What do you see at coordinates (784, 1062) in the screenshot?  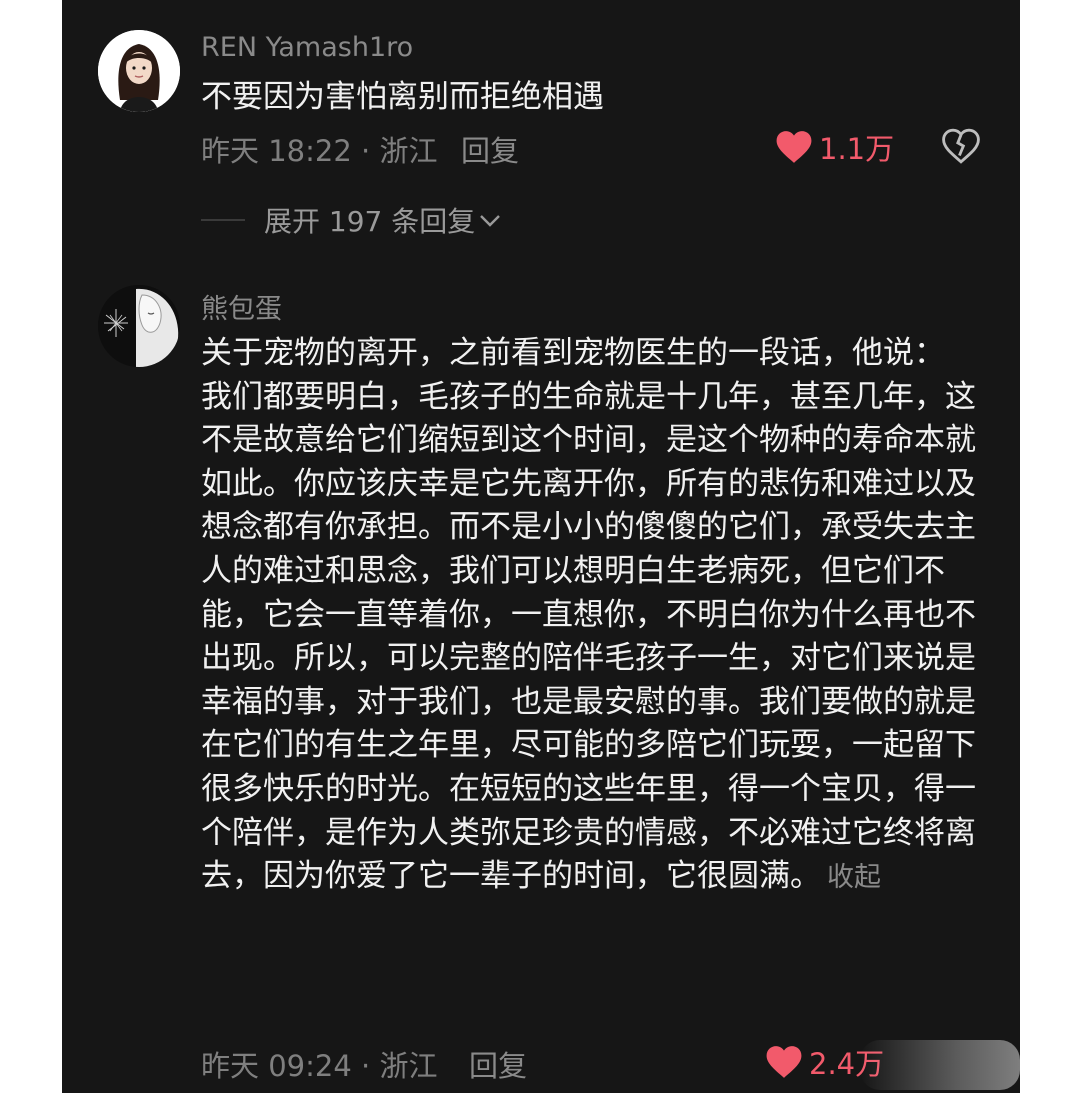 I see `heart-filled-icon` at bounding box center [784, 1062].